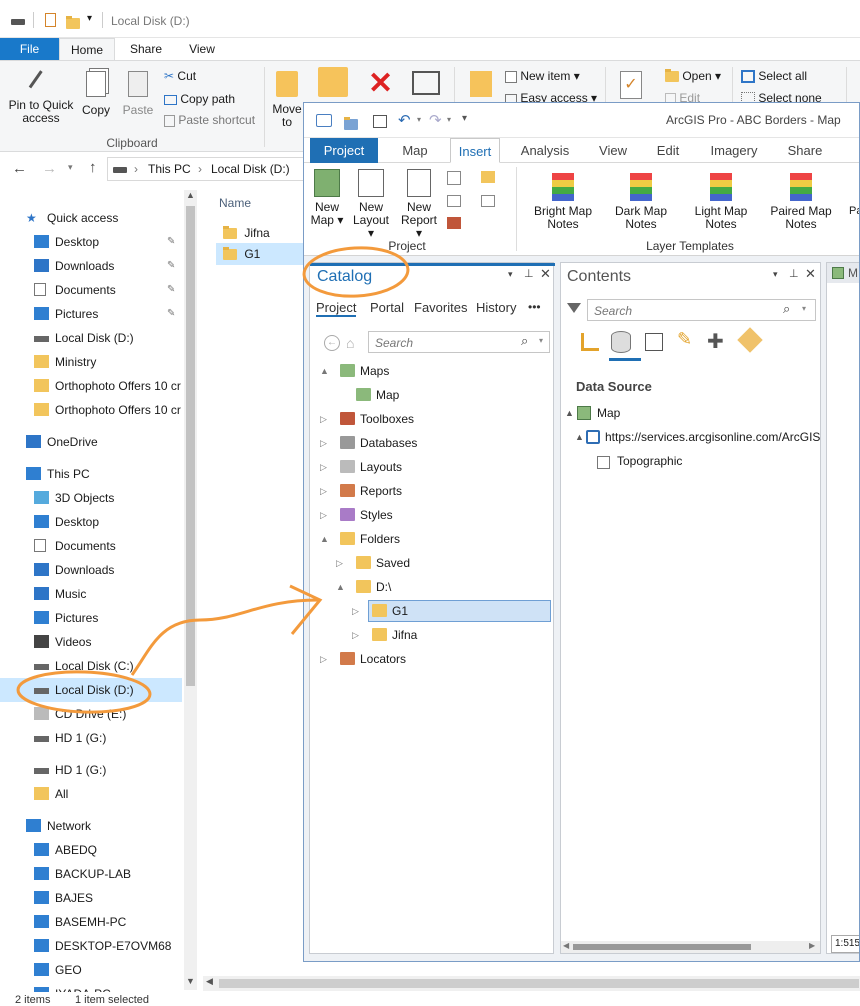  What do you see at coordinates (404, 120) in the screenshot?
I see `undo-icon: ↶` at bounding box center [404, 120].